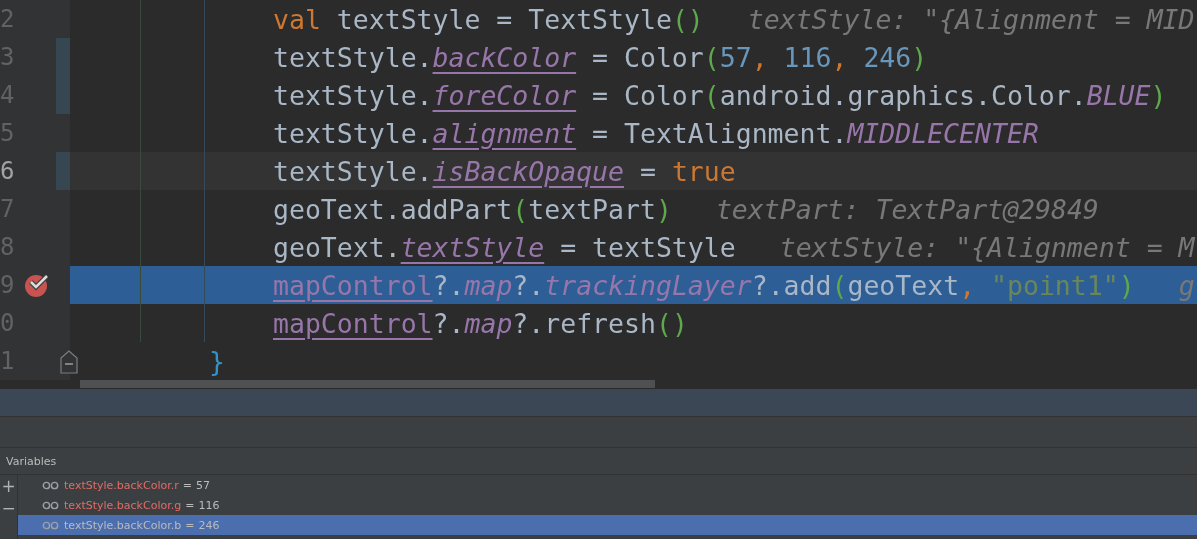 Image resolution: width=1197 pixels, height=539 pixels. Describe the element at coordinates (8, 171) in the screenshot. I see `line-number: 6` at that location.